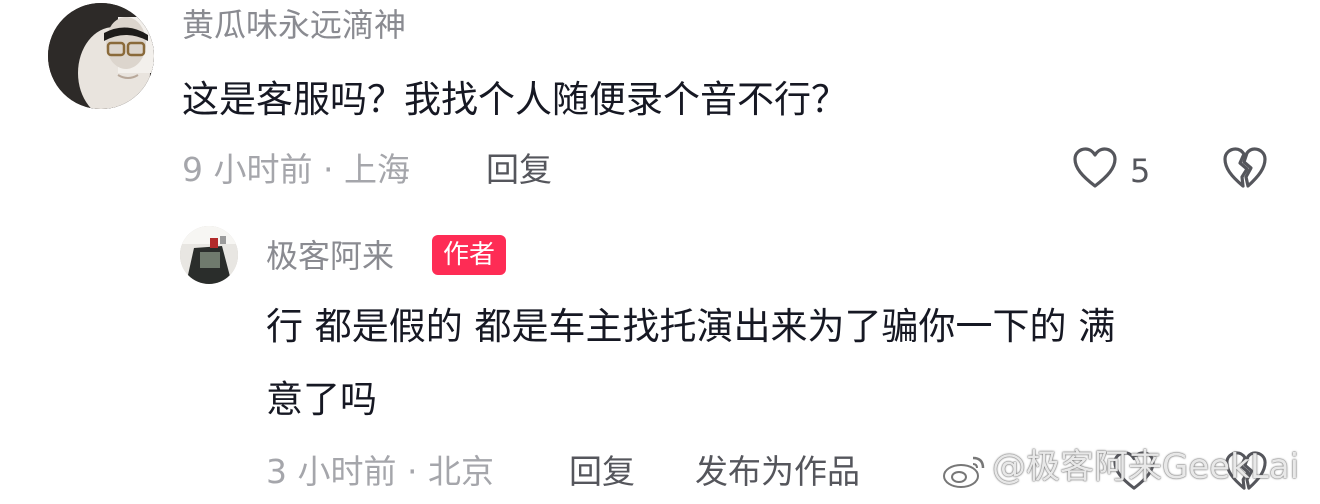 The width and height of the screenshot is (1320, 504). What do you see at coordinates (321, 399) in the screenshot?
I see `reply-text-line-2: 意了吗` at bounding box center [321, 399].